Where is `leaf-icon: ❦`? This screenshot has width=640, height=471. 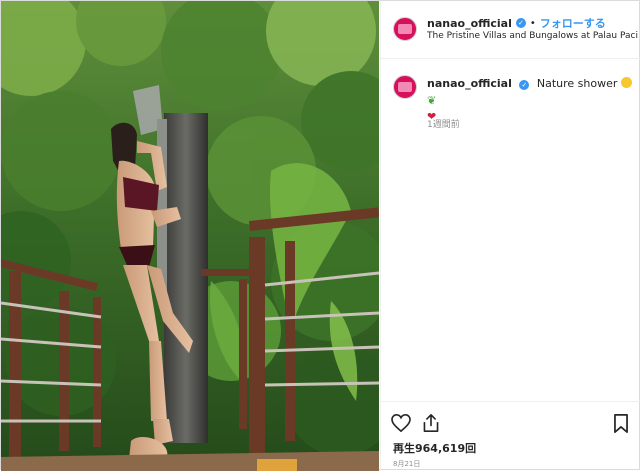 leaf-icon: ❦ is located at coordinates (432, 100).